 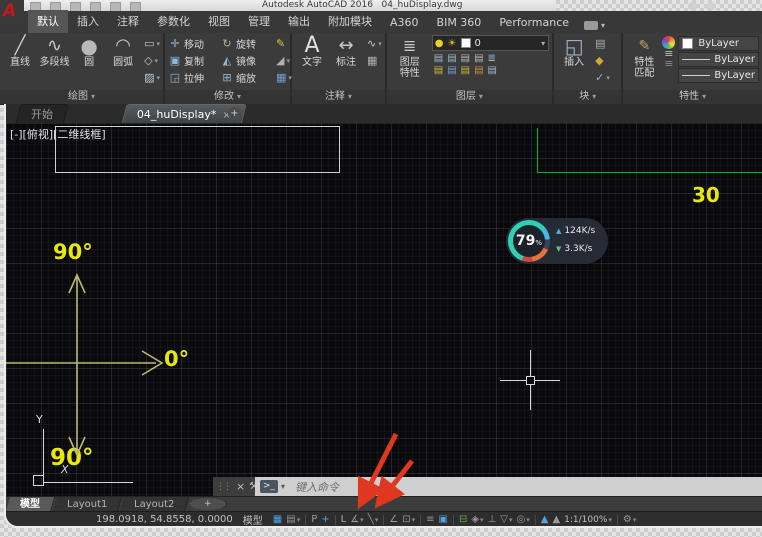 I want to click on layout-tab-Layout2: Layout2, so click(x=155, y=504).